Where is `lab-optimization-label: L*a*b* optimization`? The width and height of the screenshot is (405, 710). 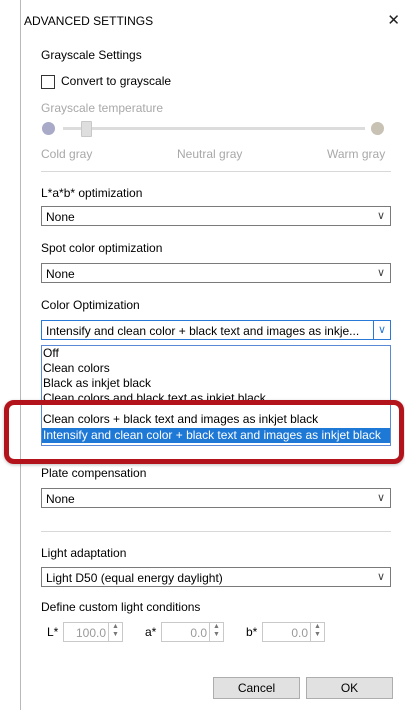 lab-optimization-label: L*a*b* optimization is located at coordinates (92, 193).